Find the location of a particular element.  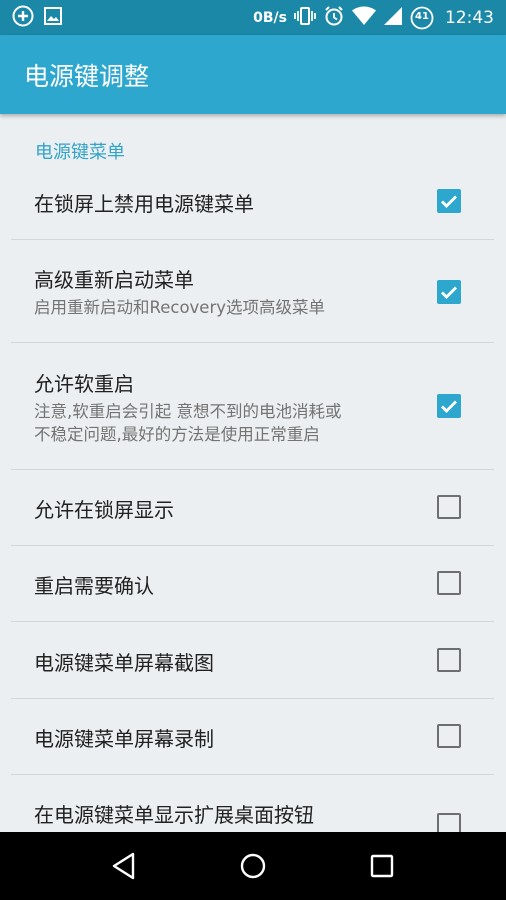

vibrate-icon is located at coordinates (305, 18).